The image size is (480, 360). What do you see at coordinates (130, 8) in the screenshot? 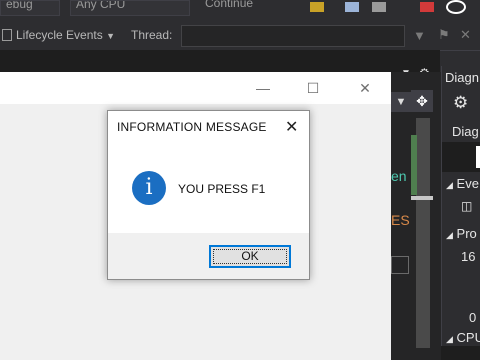
I see `platform-dropdown: Any CPU` at bounding box center [130, 8].